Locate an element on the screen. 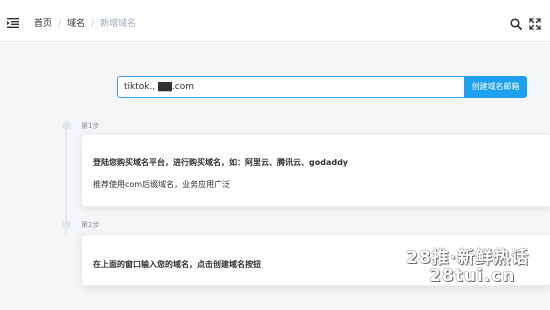  domain-input is located at coordinates (290, 87).